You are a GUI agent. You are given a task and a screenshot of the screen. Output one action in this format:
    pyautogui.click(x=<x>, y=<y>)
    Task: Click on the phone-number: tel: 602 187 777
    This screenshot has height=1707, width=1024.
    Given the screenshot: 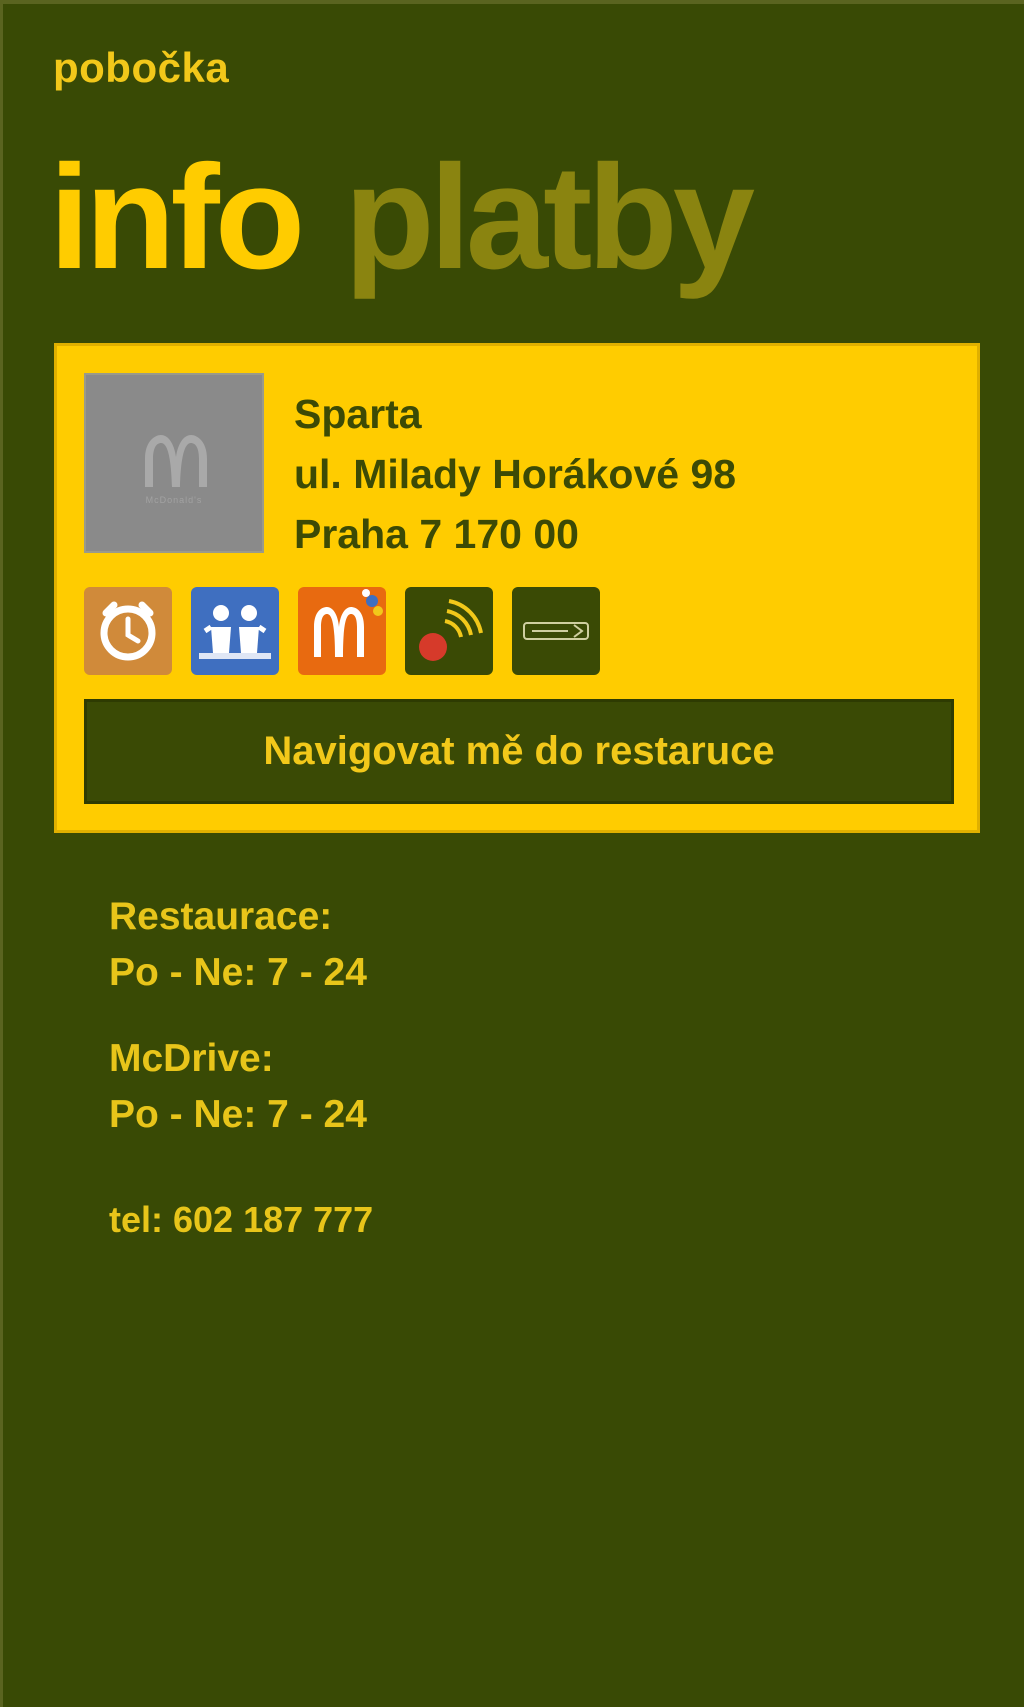 What is the action you would take?
    pyautogui.click(x=241, y=1220)
    